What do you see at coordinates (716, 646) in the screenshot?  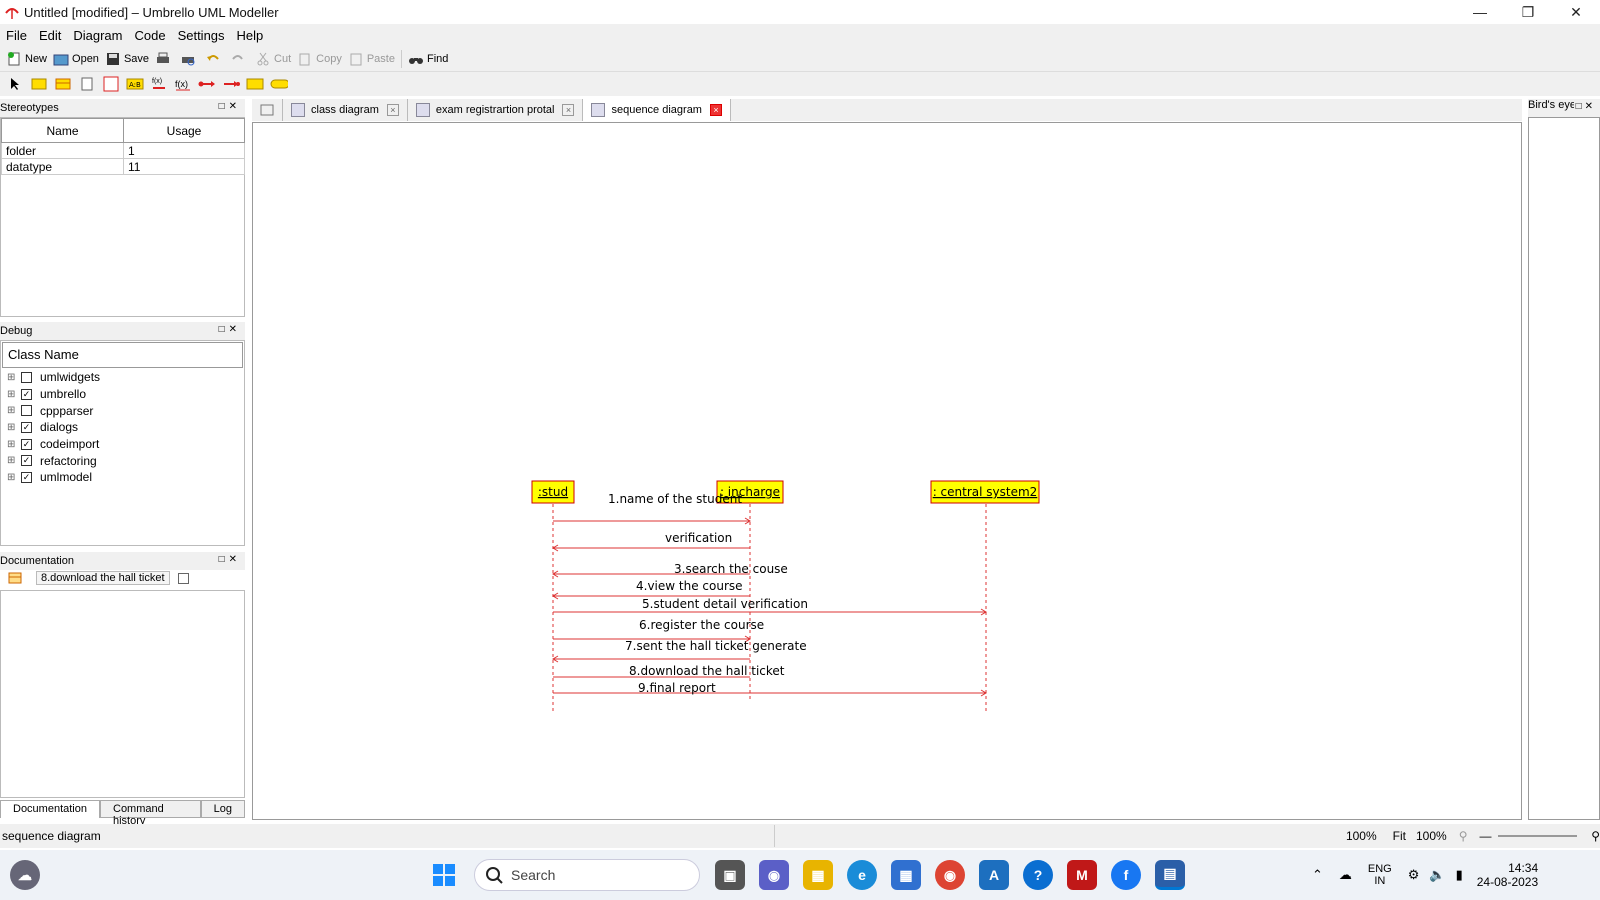 I see `message-label: 7.sent the hall ticket generate` at bounding box center [716, 646].